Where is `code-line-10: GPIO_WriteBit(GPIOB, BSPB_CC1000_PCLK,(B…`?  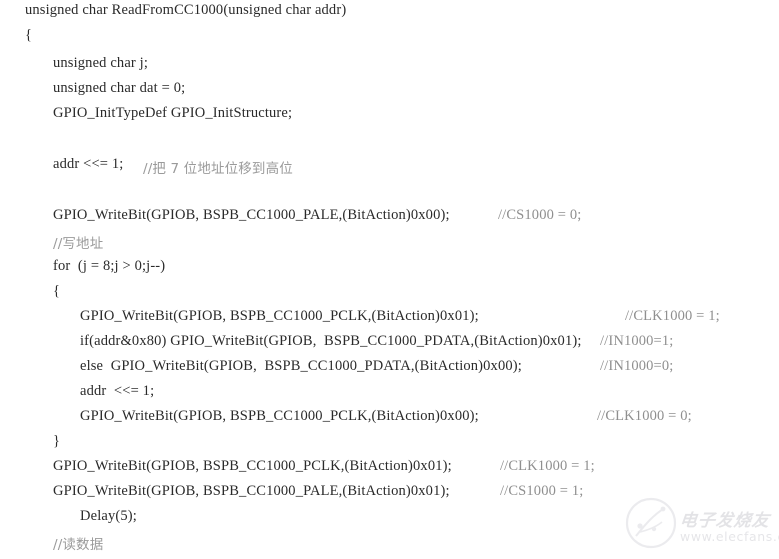 code-line-10: GPIO_WriteBit(GPIOB, BSPB_CC1000_PCLK,(B… is located at coordinates (279, 316).